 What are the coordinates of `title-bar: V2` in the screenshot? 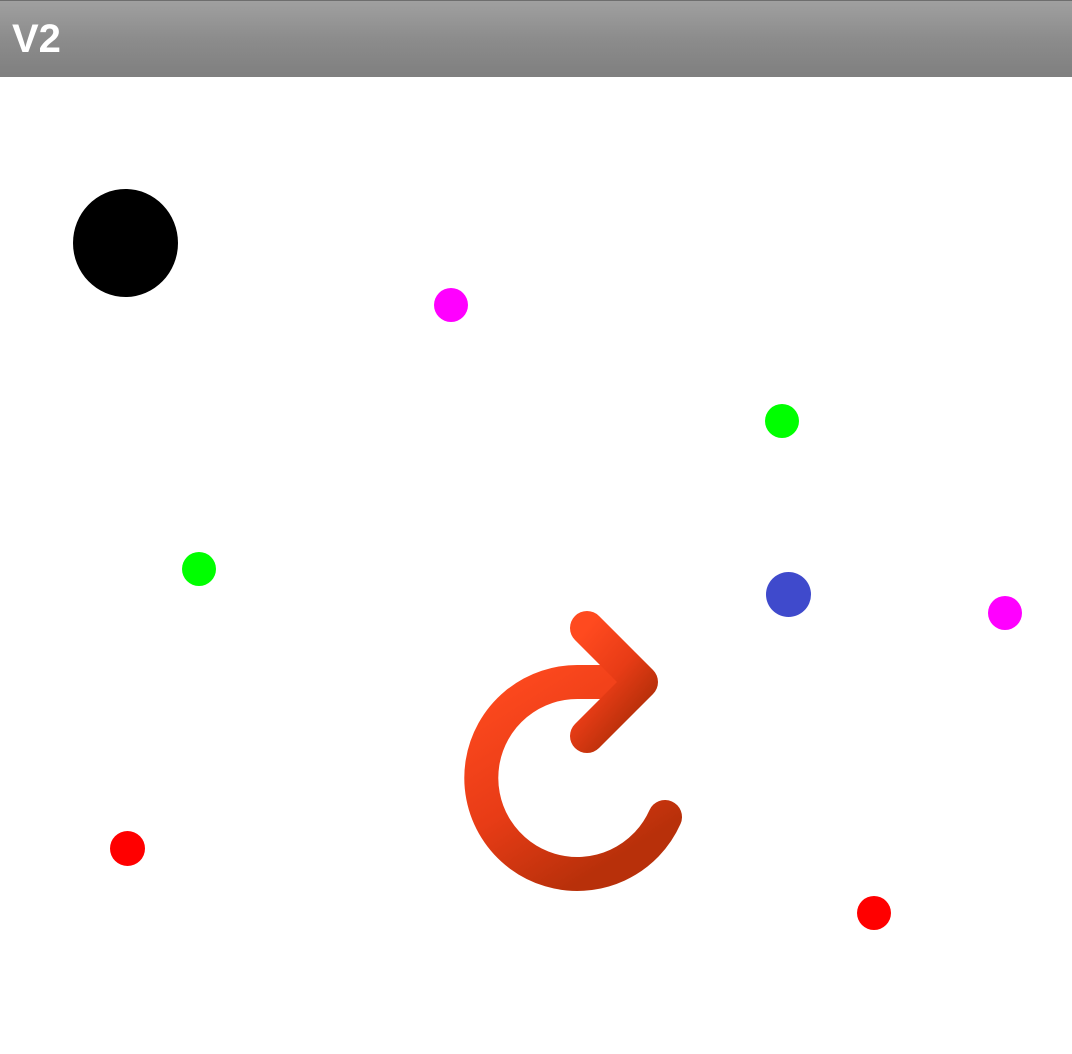 It's located at (536, 38).